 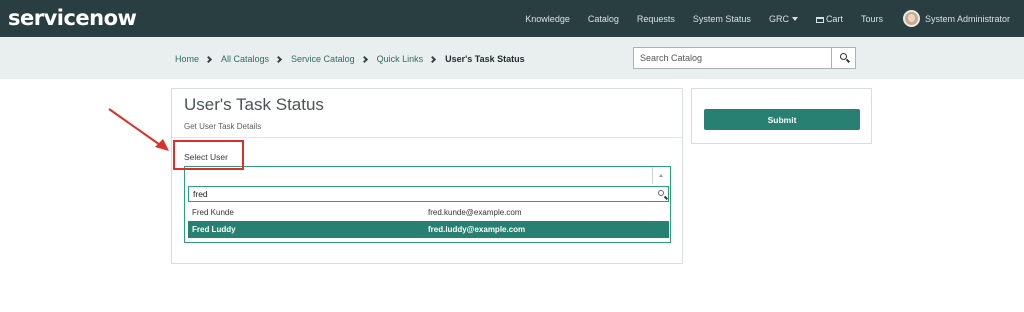 What do you see at coordinates (214, 229) in the screenshot?
I see `user-option-name: Fred Luddy` at bounding box center [214, 229].